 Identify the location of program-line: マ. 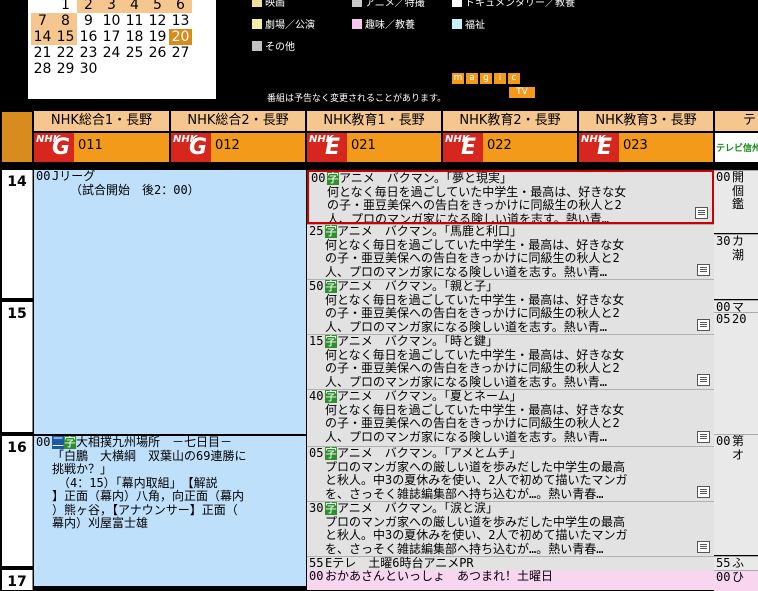
(738, 306).